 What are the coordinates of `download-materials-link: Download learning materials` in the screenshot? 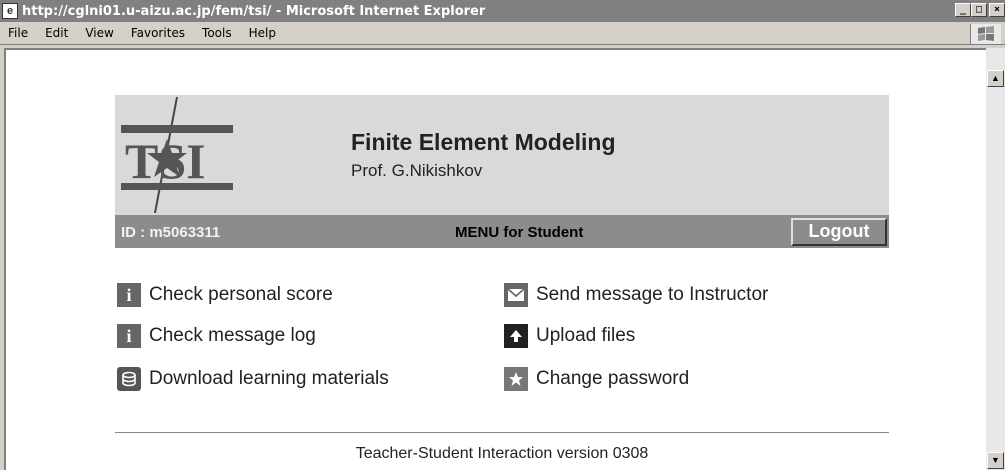 It's located at (253, 379).